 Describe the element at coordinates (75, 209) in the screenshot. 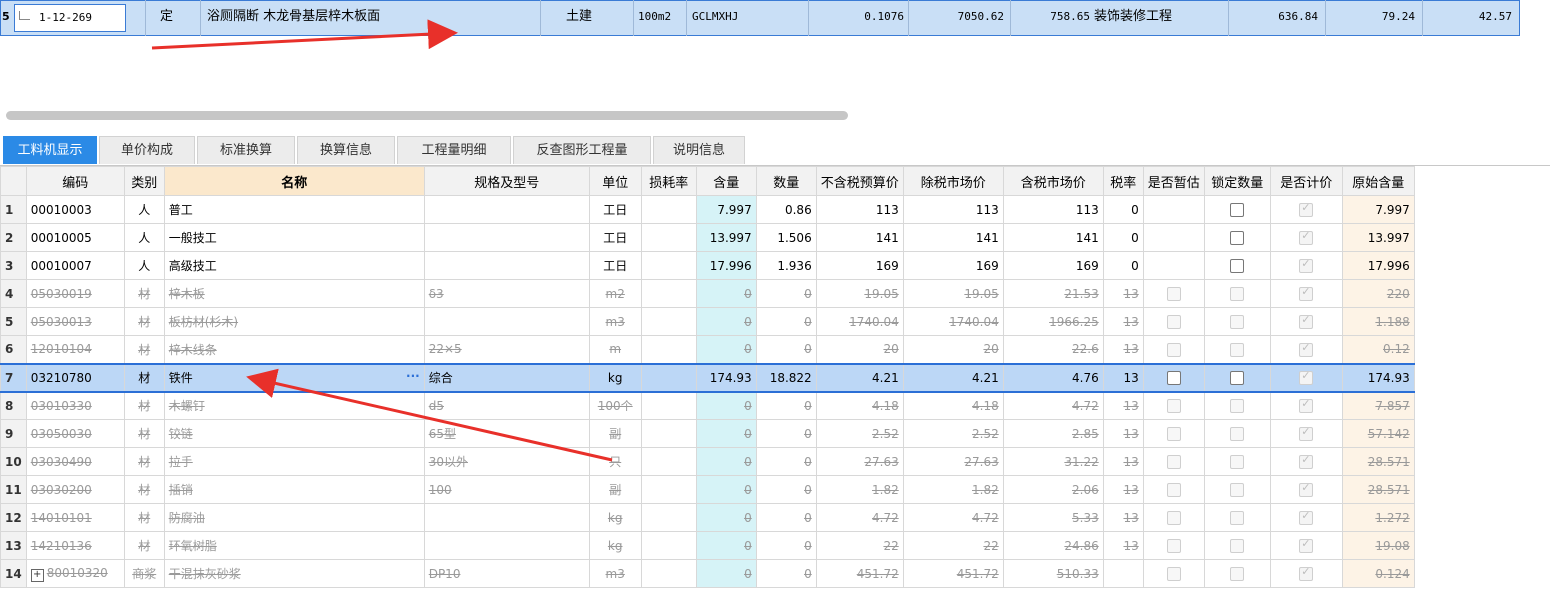

I see `code-cell: 00010003` at that location.